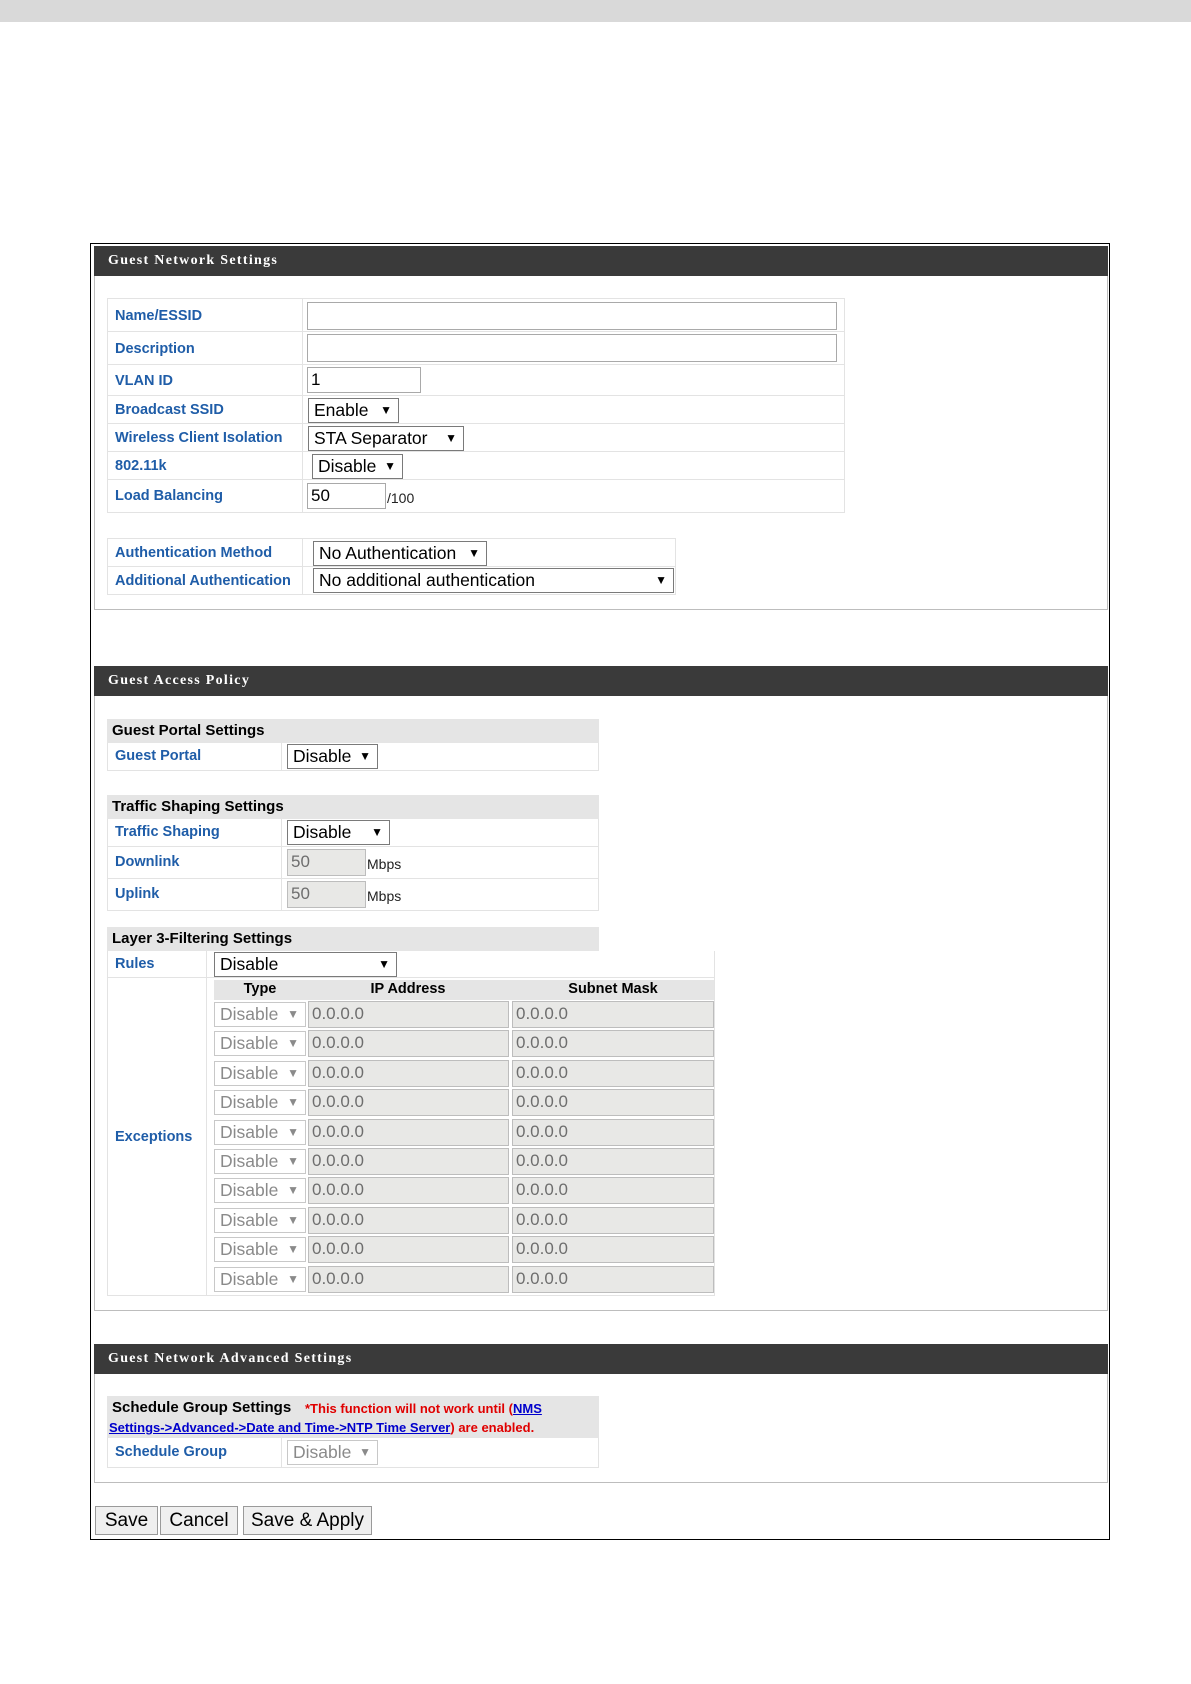 This screenshot has height=1684, width=1191. Describe the element at coordinates (353, 939) in the screenshot. I see `layer3-section-head: Layer 3-Filtering Settings` at that location.